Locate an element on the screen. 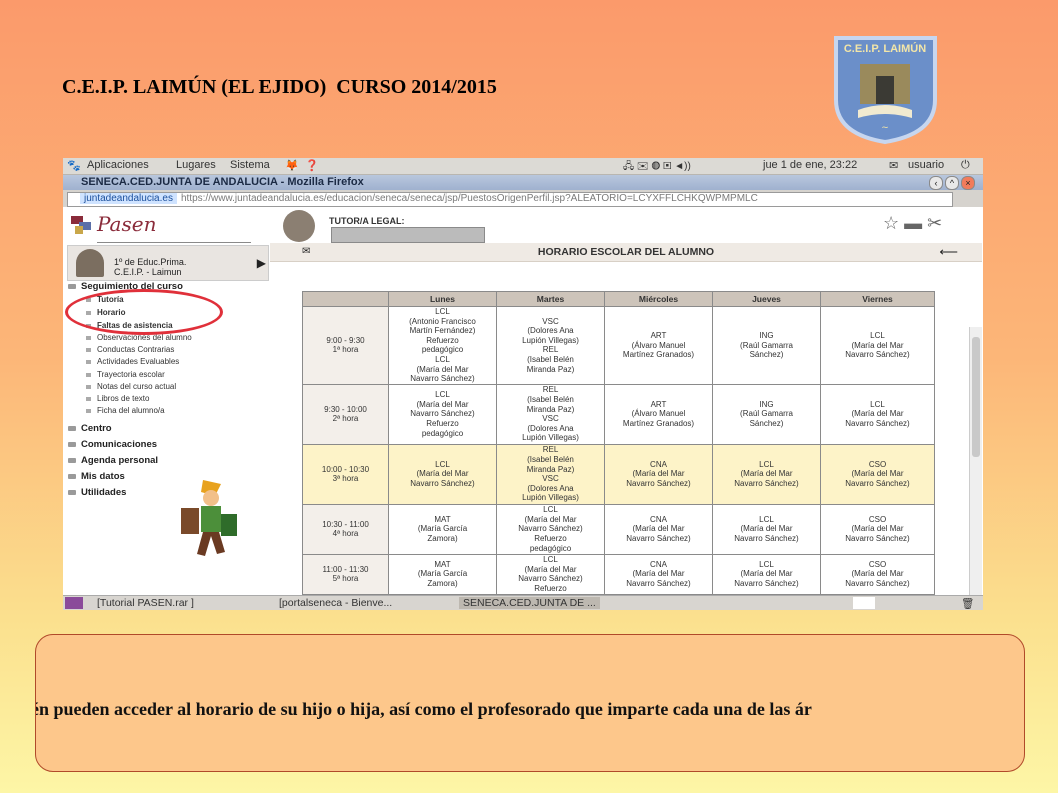  minimize-icon: ‹ is located at coordinates (936, 183).